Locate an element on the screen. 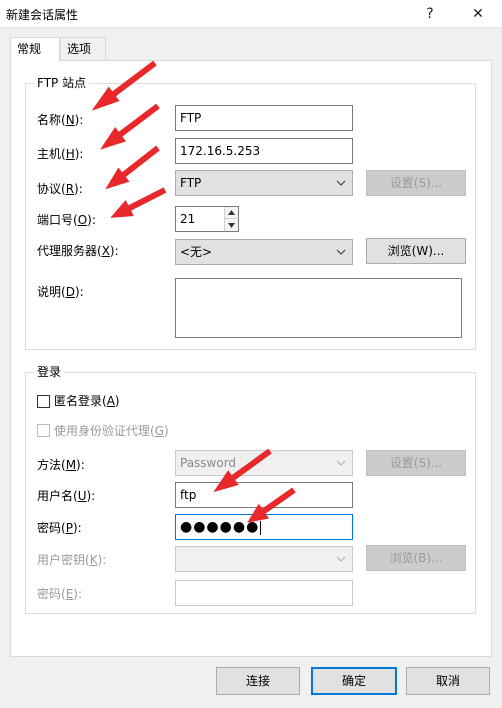 This screenshot has width=502, height=708. username-label: 用户名(U): is located at coordinates (66, 496).